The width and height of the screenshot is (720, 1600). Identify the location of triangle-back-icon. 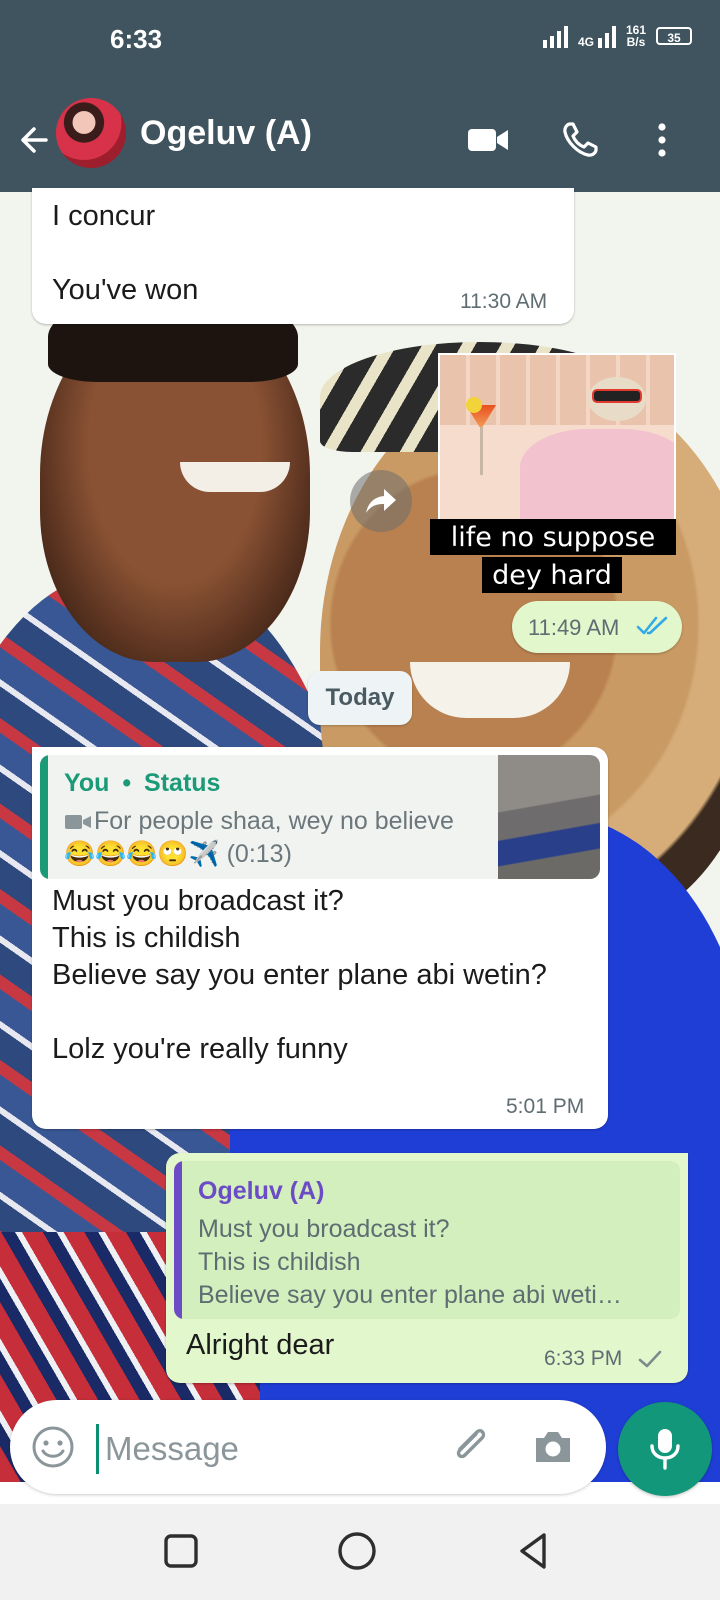
(533, 1551).